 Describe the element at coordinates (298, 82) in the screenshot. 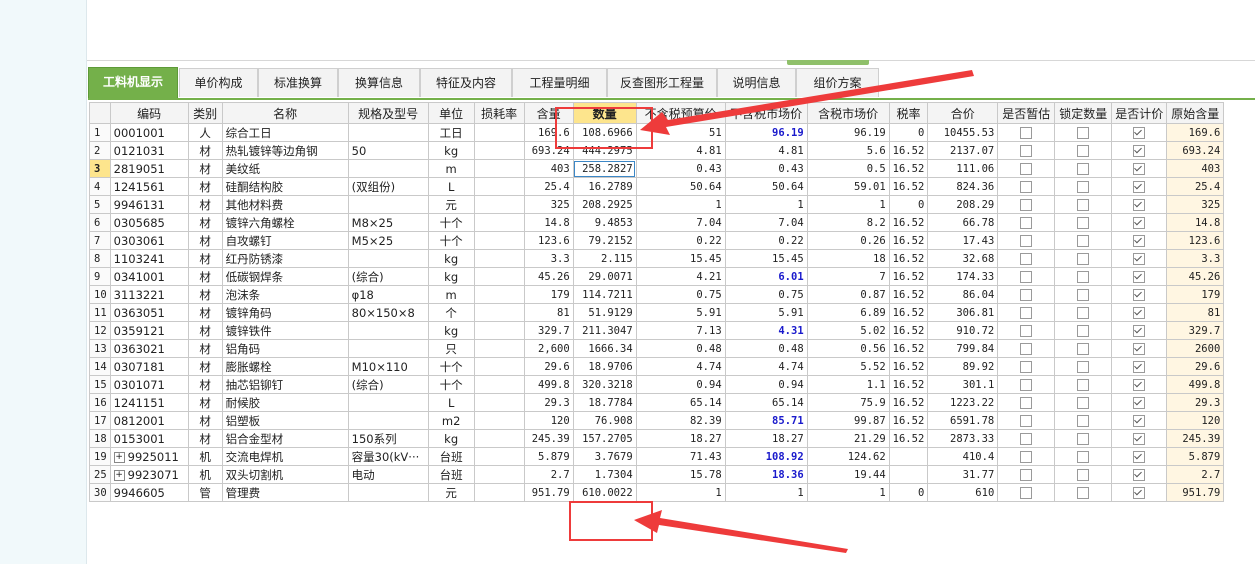

I see `tab-3: 标准换算` at that location.